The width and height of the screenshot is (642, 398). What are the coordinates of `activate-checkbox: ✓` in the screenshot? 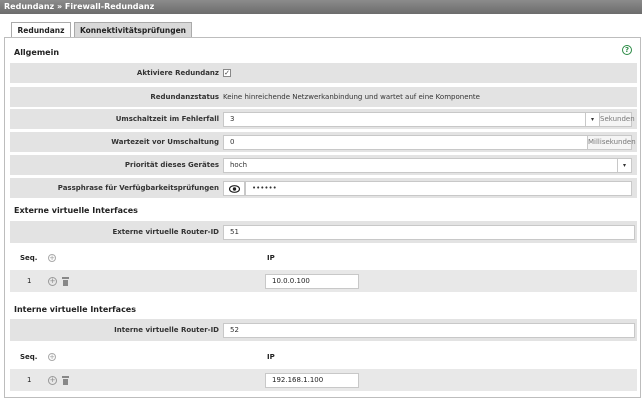 It's located at (227, 73).